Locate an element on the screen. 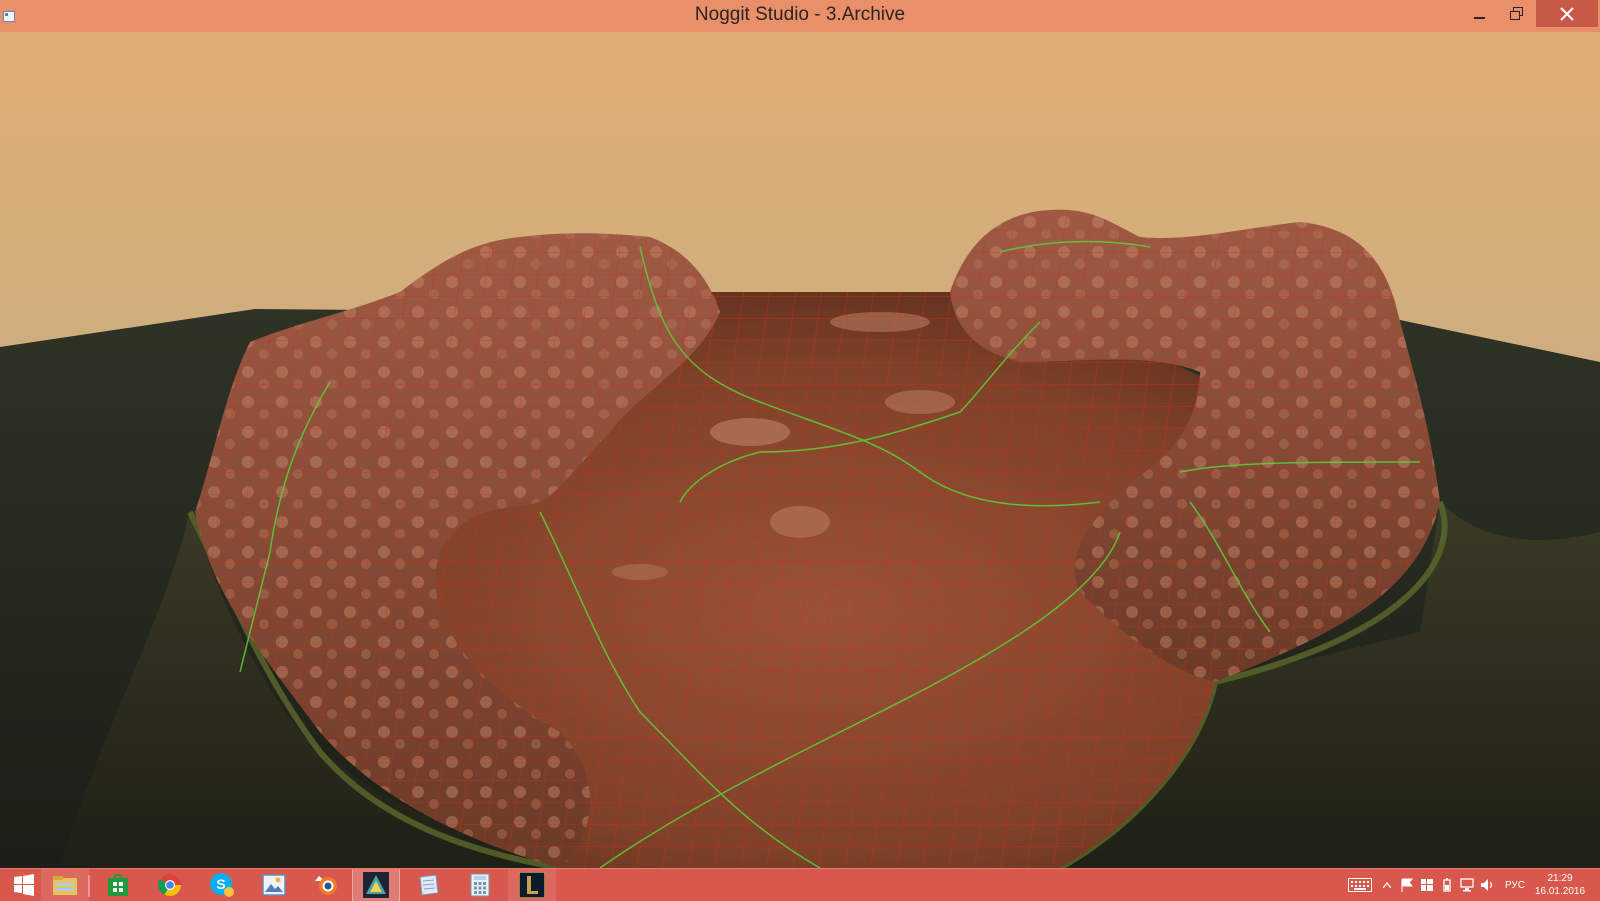 The image size is (1600, 901). league-launcher-icon is located at coordinates (532, 885).